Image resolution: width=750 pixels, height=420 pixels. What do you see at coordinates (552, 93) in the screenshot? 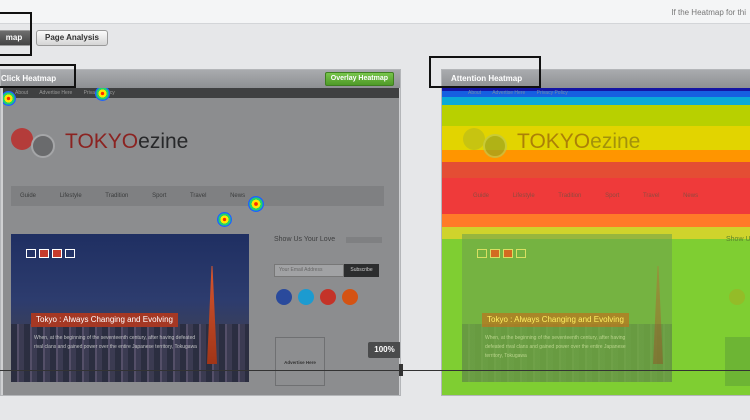
I see `site-topbar-link: Privacy Policy` at bounding box center [552, 93].